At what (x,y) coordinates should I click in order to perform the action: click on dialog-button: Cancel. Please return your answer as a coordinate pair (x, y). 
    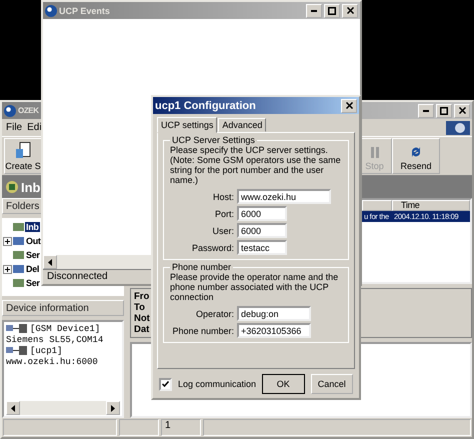
    Looking at the image, I should click on (331, 384).